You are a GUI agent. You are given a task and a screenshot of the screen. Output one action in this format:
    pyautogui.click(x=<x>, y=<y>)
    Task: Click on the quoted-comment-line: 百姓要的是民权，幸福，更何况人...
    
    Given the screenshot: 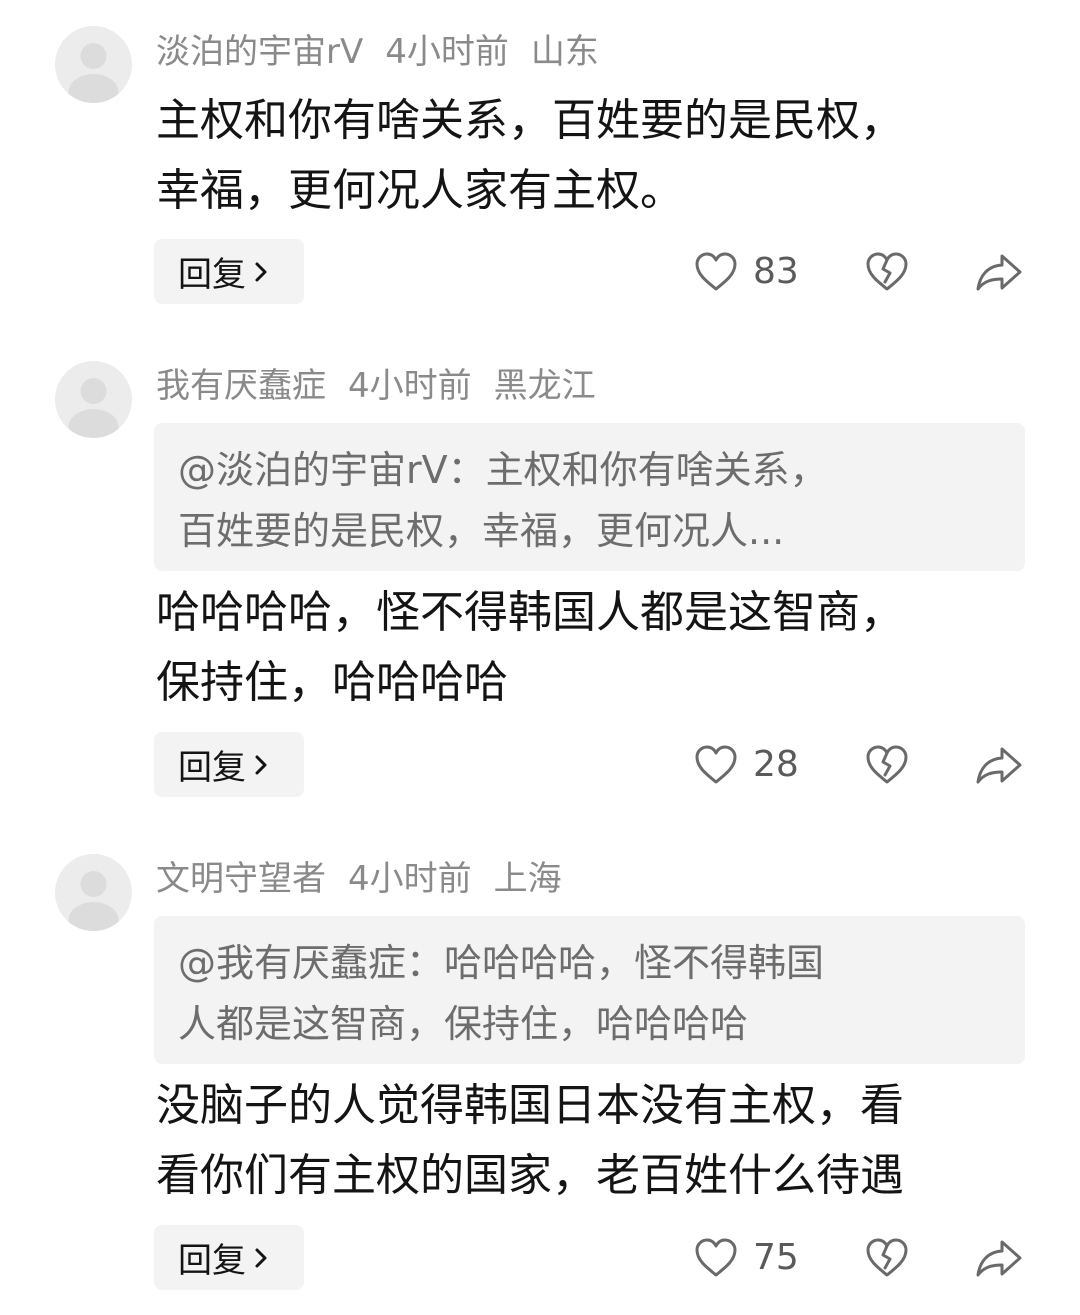 What is the action you would take?
    pyautogui.click(x=481, y=531)
    